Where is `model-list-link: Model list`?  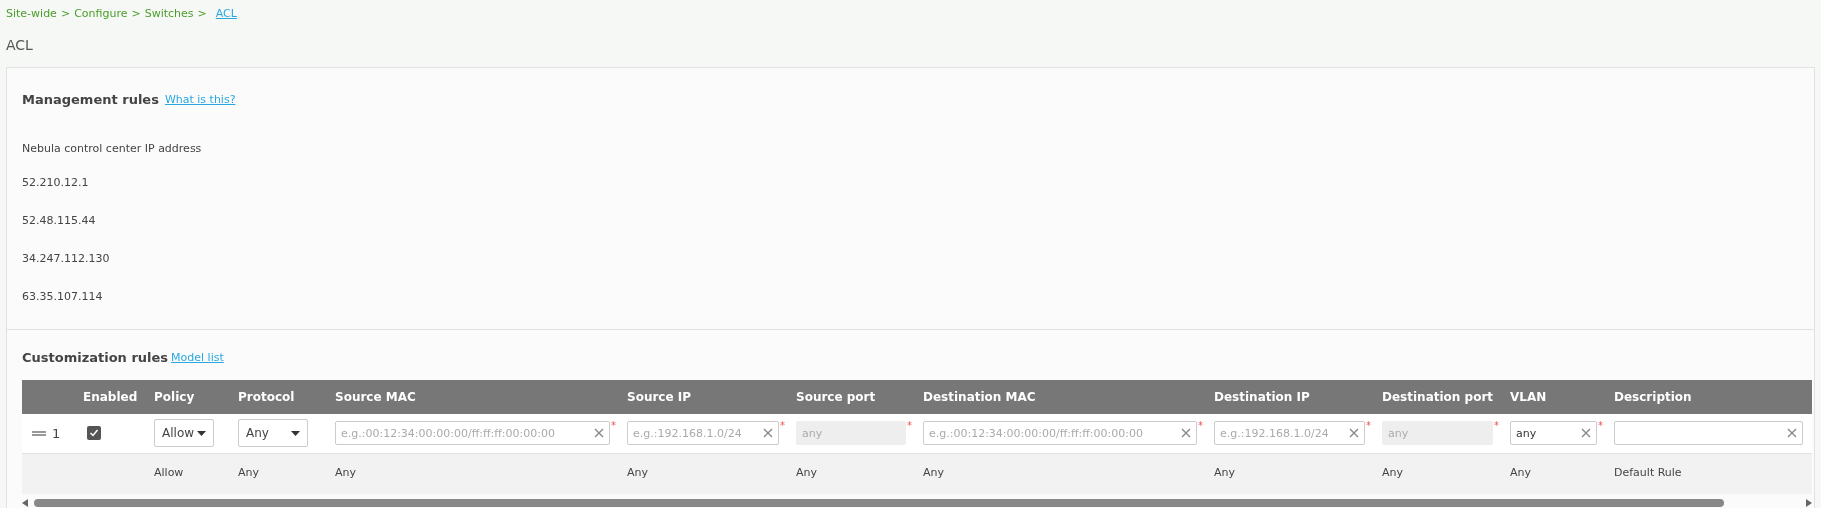 model-list-link: Model list is located at coordinates (197, 357).